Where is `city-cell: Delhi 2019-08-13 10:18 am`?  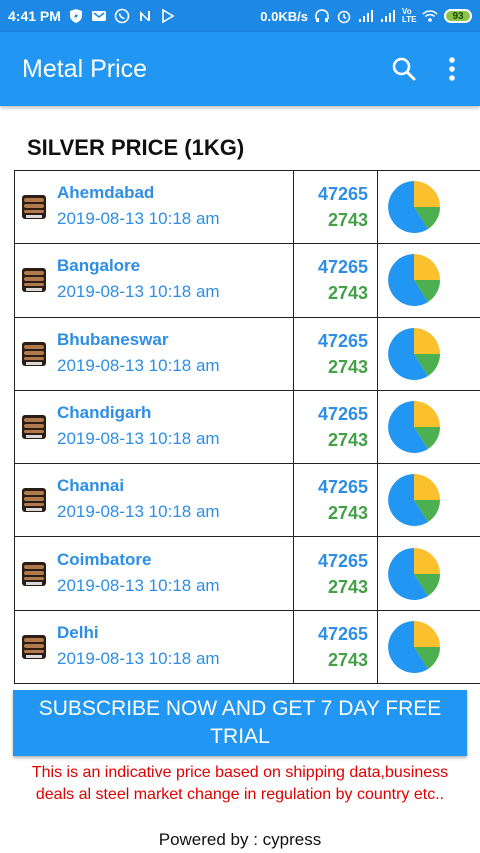 city-cell: Delhi 2019-08-13 10:18 am is located at coordinates (154, 647).